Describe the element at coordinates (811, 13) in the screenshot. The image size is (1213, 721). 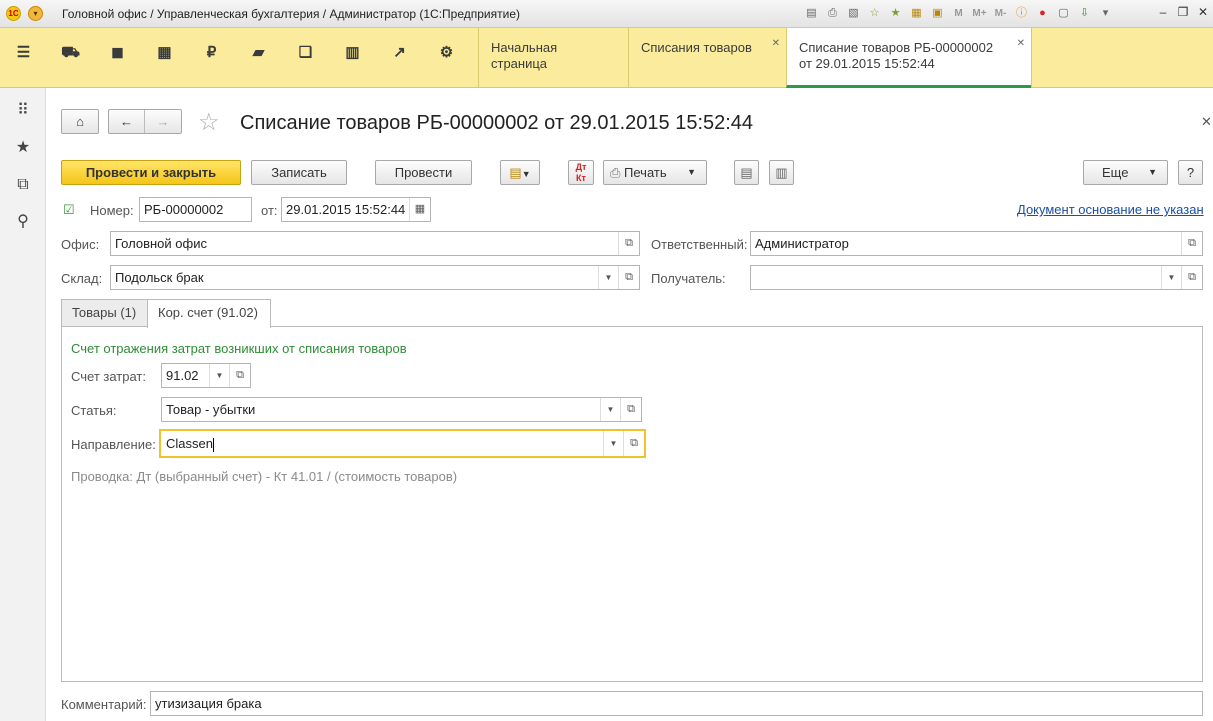
I see `save-icon: ▤` at that location.